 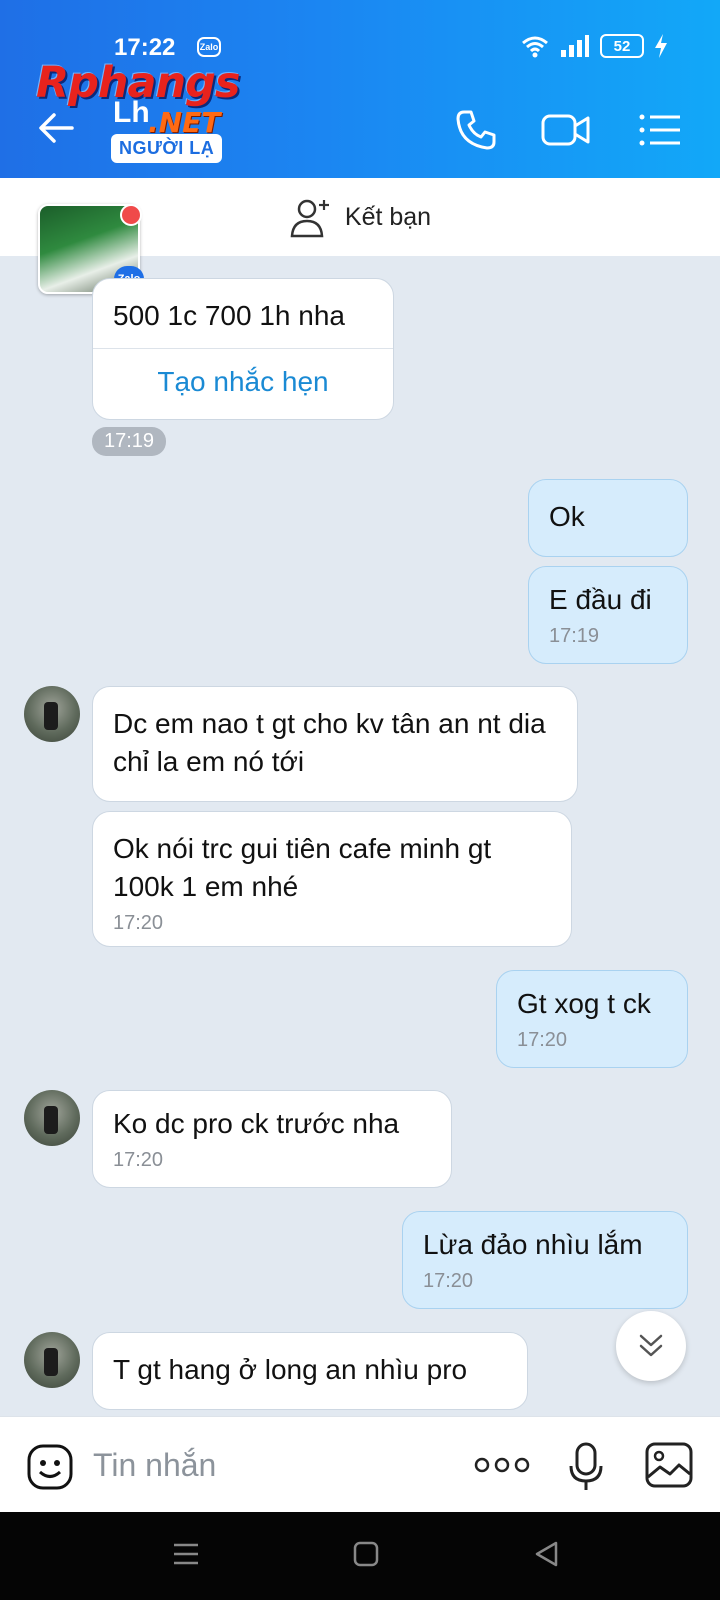 I want to click on home-icon, so click(x=366, y=1554).